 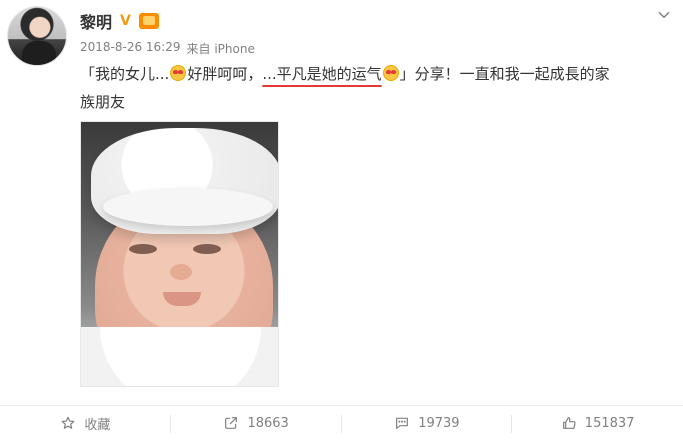 I want to click on author-row: 黎明 V, so click(x=119, y=21).